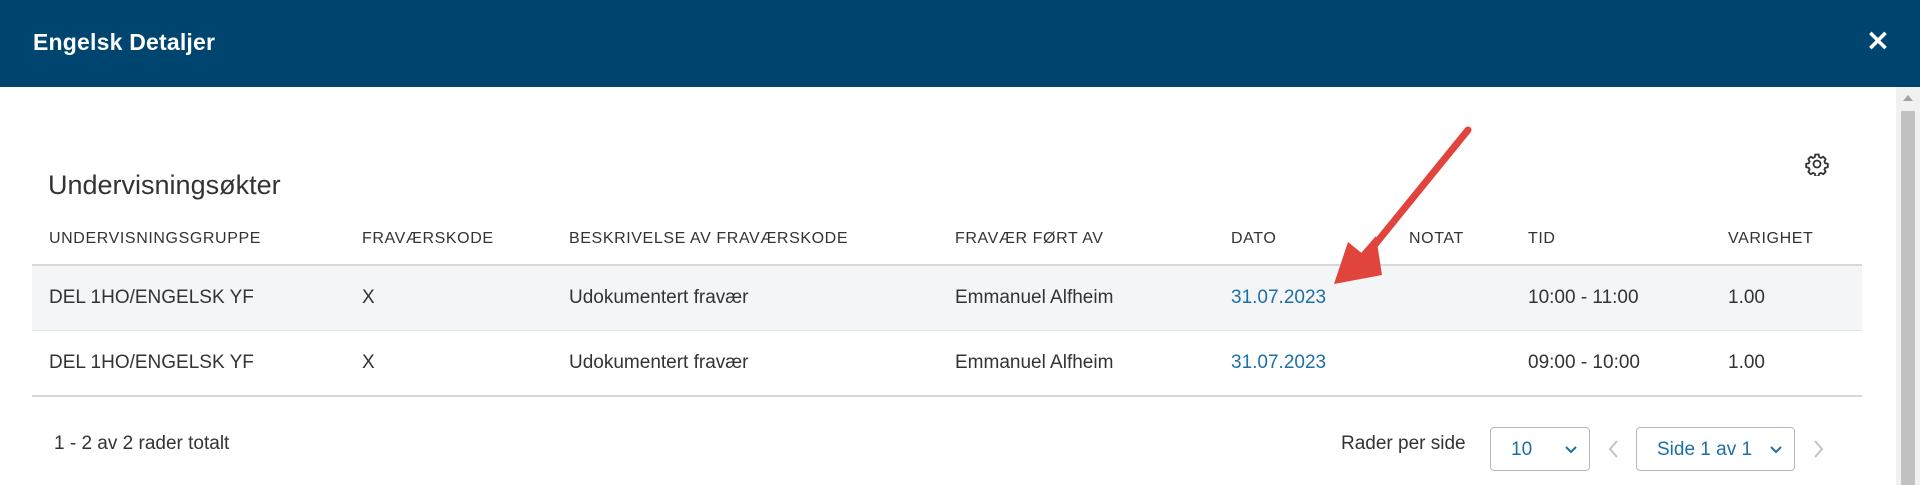 This screenshot has width=1920, height=485. What do you see at coordinates (188, 240) in the screenshot?
I see `column-header: UNDERVISNINGSGRUPPE` at bounding box center [188, 240].